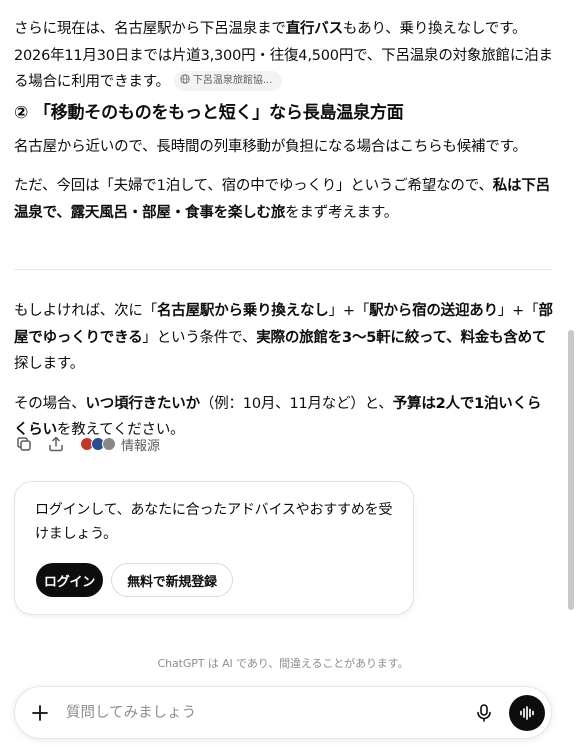 This screenshot has width=576, height=747. What do you see at coordinates (120, 444) in the screenshot?
I see `sources-button: 情報源` at bounding box center [120, 444].